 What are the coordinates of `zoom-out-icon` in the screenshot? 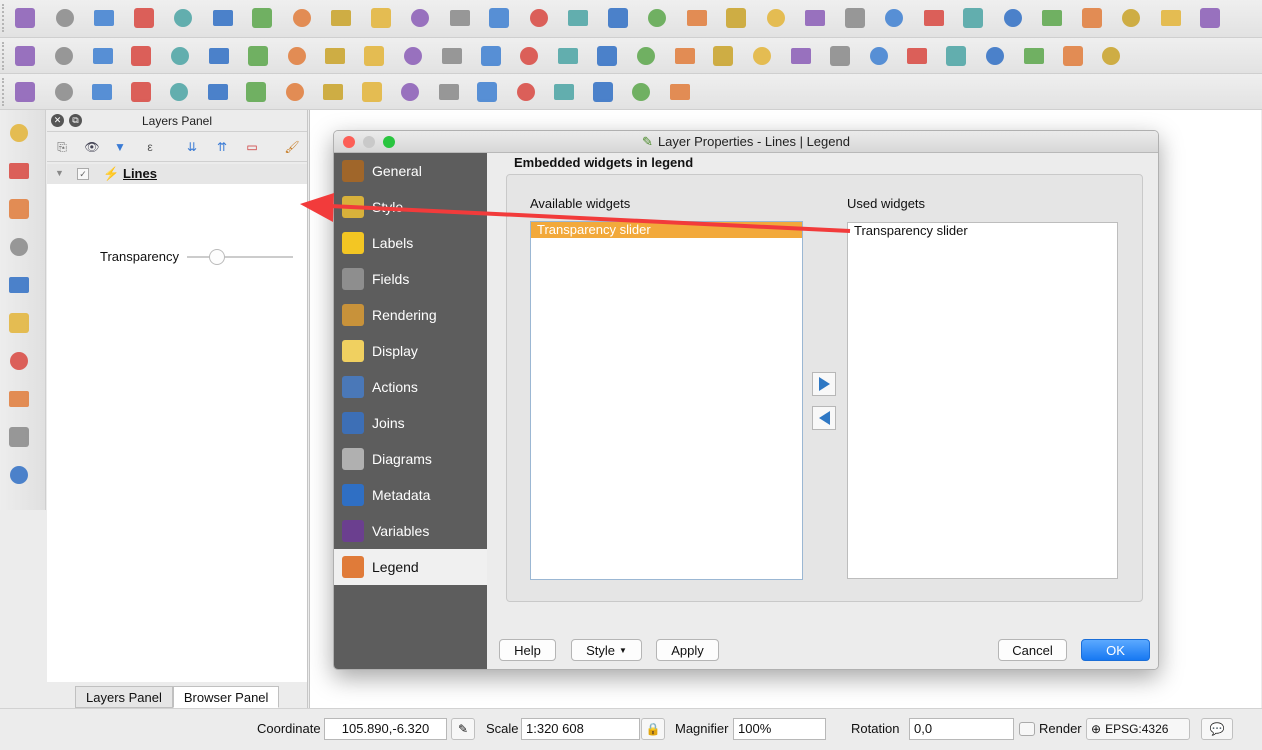 It's located at (381, 18).